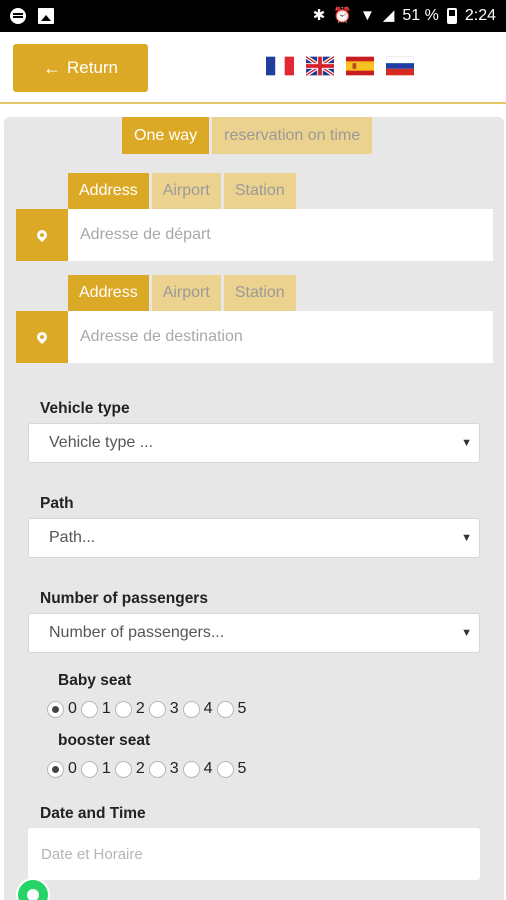 This screenshot has width=506, height=900. What do you see at coordinates (57, 503) in the screenshot?
I see `path-label: Path` at bounding box center [57, 503].